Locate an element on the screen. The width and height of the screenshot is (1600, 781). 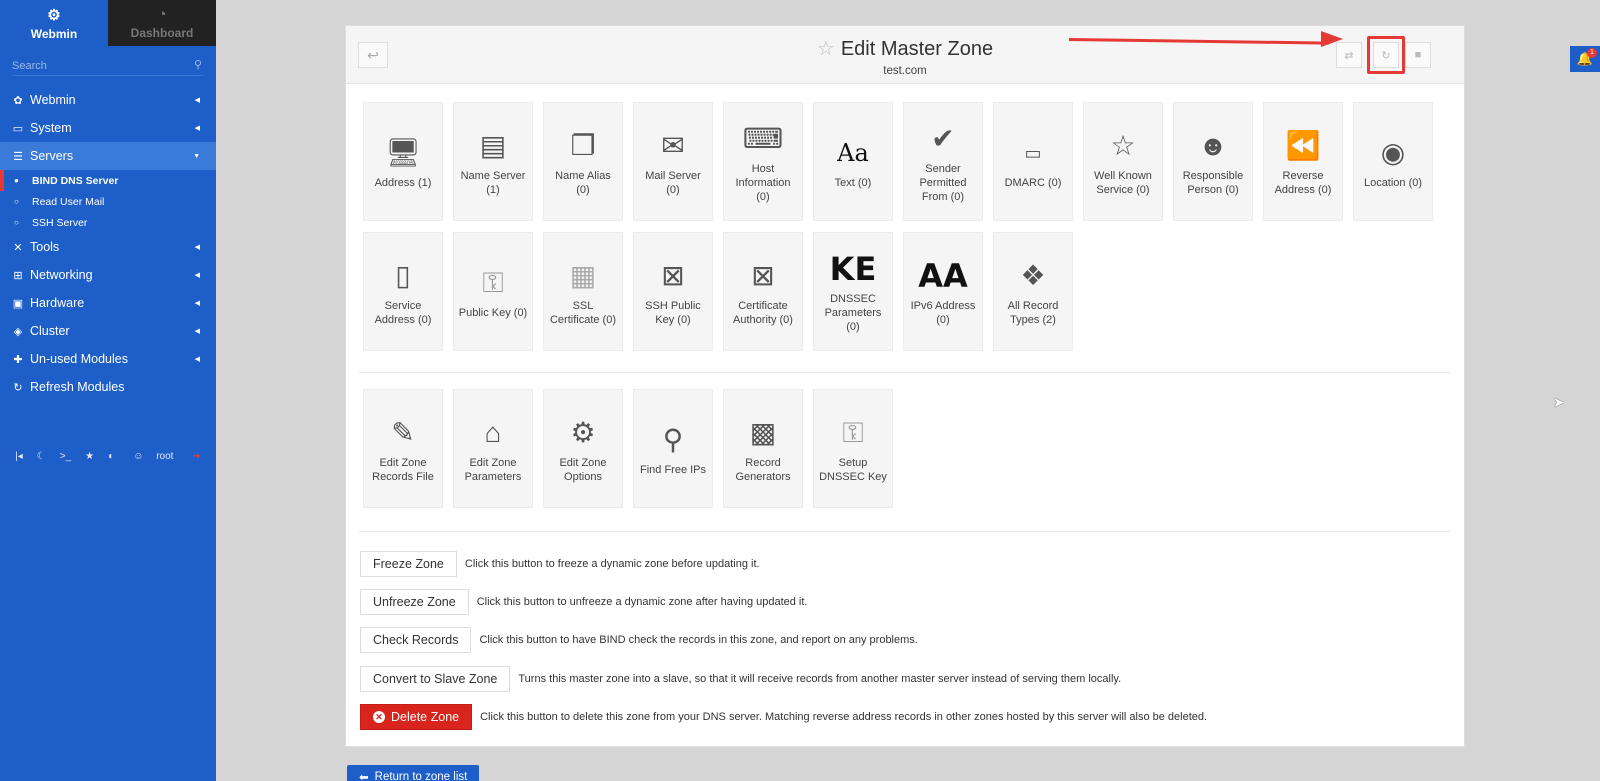
panel-header: ↩ ☆ Edit Master Zone test.com ⇄ ↻ ■ is located at coordinates (905, 55).